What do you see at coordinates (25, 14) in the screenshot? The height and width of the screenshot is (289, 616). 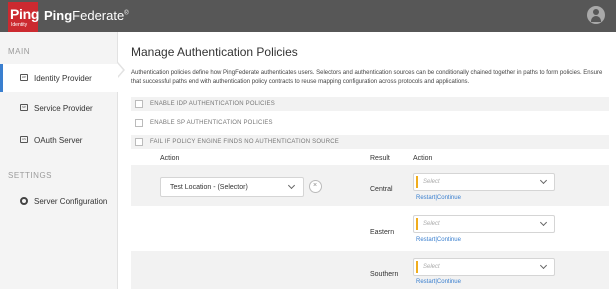 I see `logo-text: Ping` at bounding box center [25, 14].